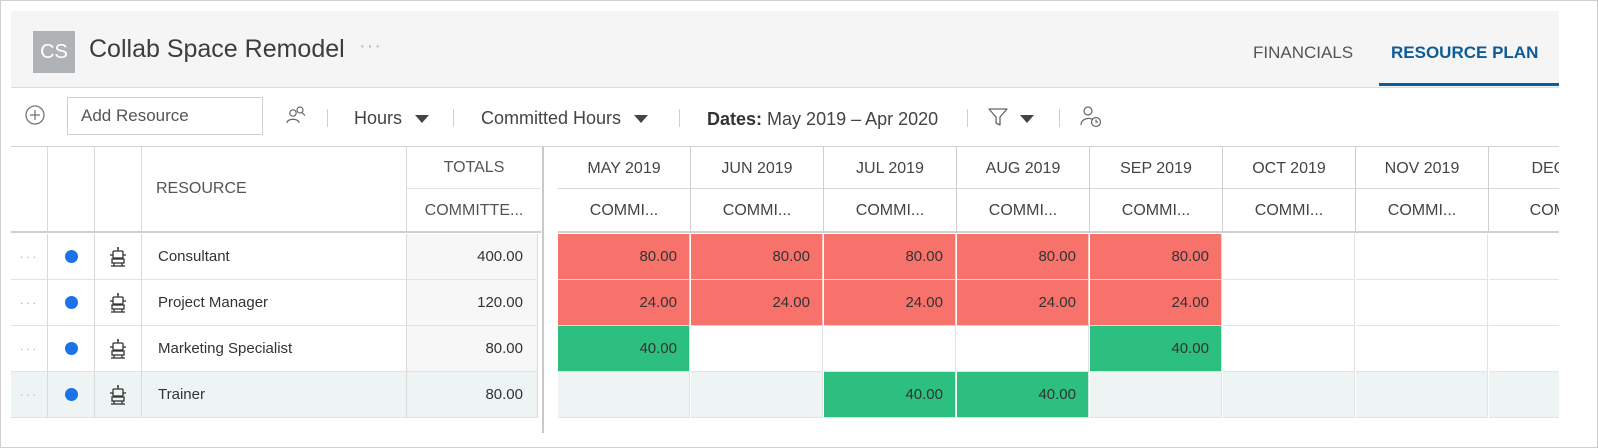 The height and width of the screenshot is (448, 1598). Describe the element at coordinates (378, 118) in the screenshot. I see `units-dropdown-label: Hours` at that location.